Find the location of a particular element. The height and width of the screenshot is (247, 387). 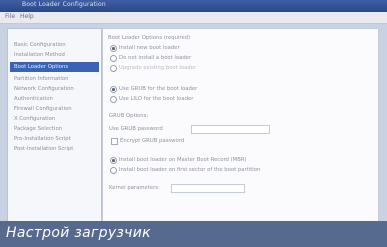

upgrade-label: Upgrade existing boot loader is located at coordinates (158, 68).